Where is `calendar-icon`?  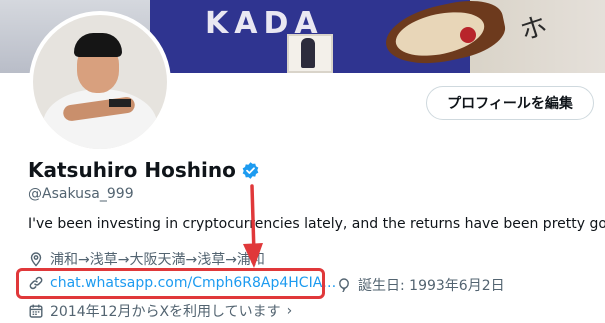
calendar-icon is located at coordinates (36, 311).